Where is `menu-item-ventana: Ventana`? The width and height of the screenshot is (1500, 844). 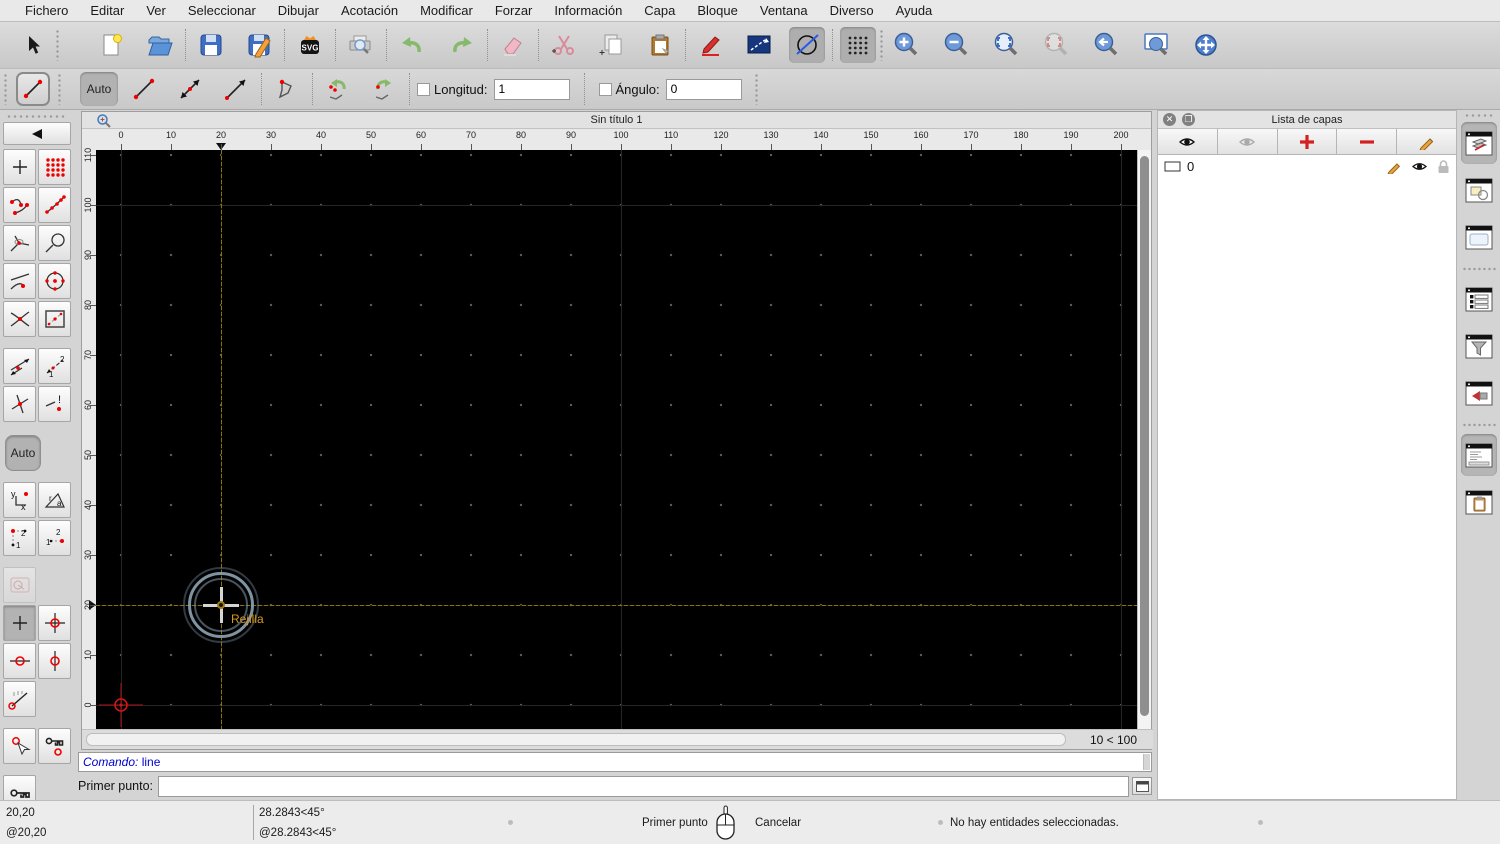 menu-item-ventana: Ventana is located at coordinates (784, 11).